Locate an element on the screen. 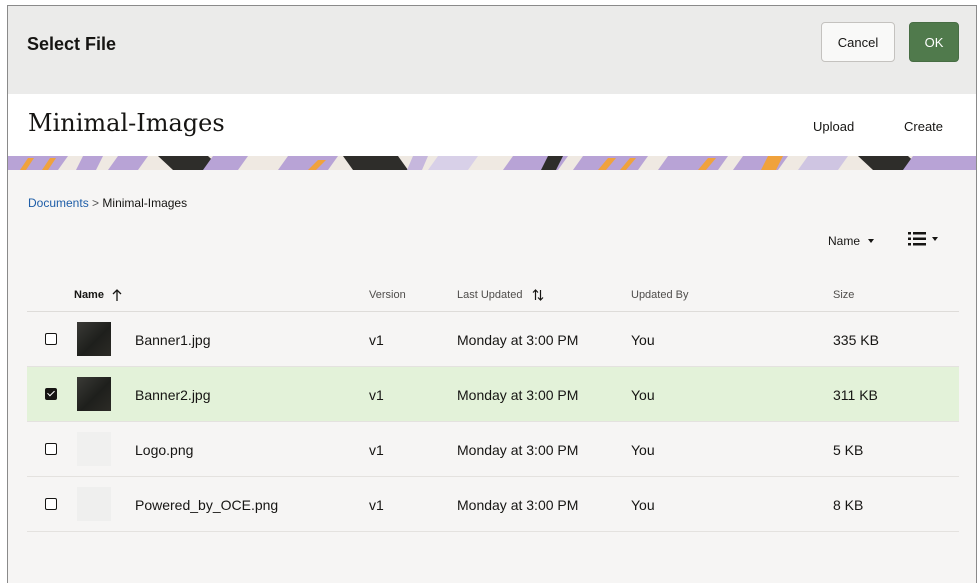 The height and width of the screenshot is (583, 978). file-size: 335 KB is located at coordinates (856, 340).